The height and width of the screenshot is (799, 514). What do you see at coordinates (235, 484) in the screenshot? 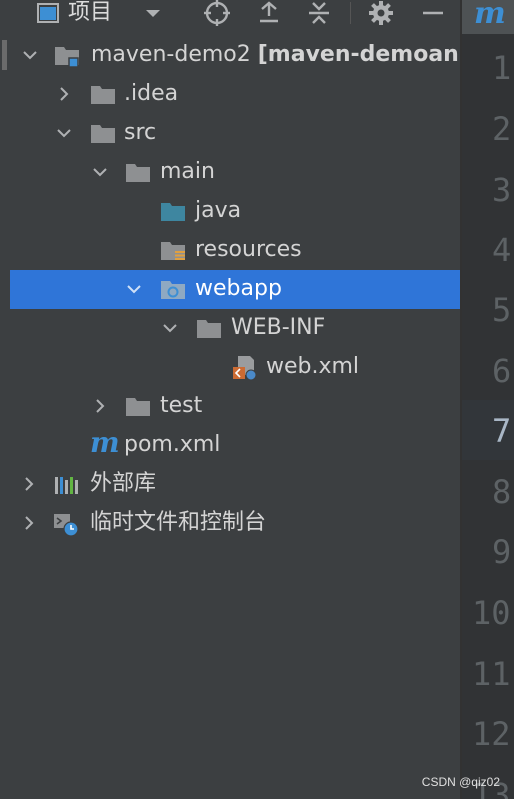
I see `tree-node-external-libraries: 外部库` at bounding box center [235, 484].